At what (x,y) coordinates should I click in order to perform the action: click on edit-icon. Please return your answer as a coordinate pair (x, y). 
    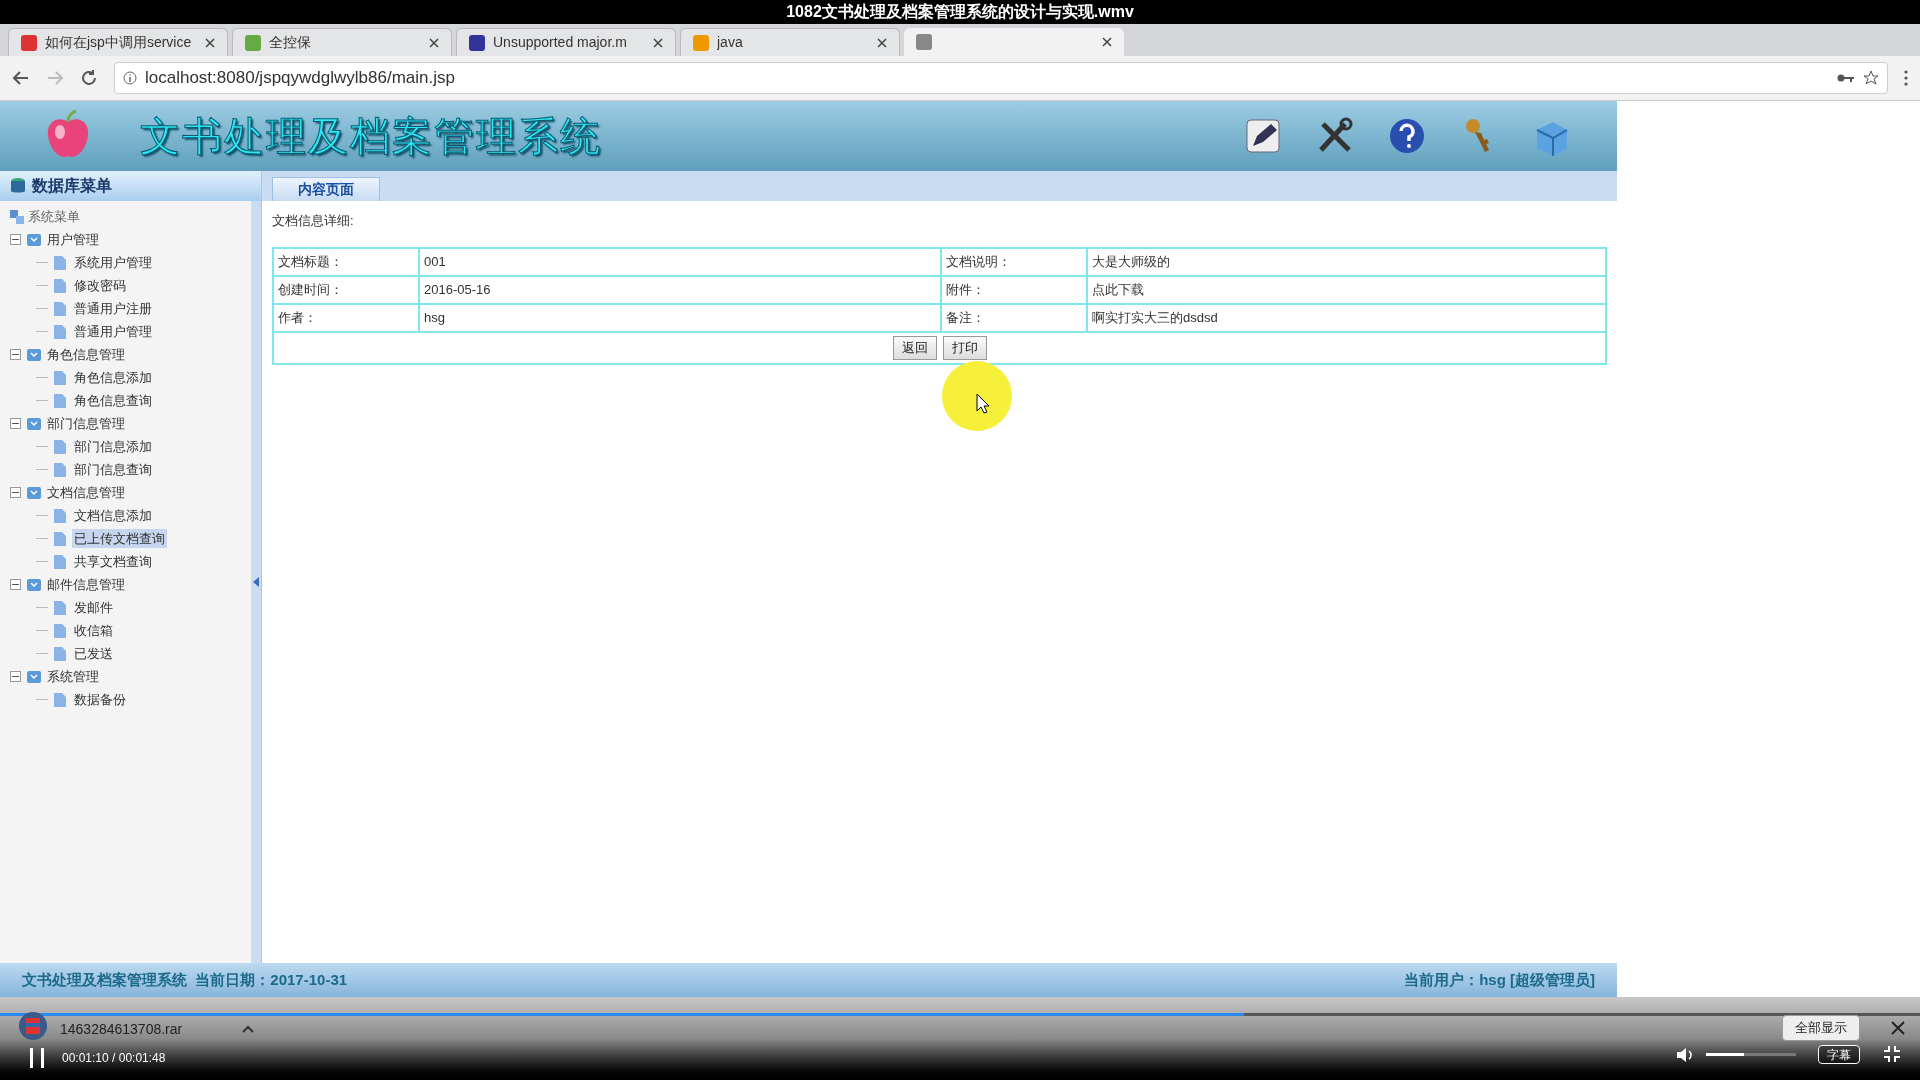
    Looking at the image, I should click on (1263, 136).